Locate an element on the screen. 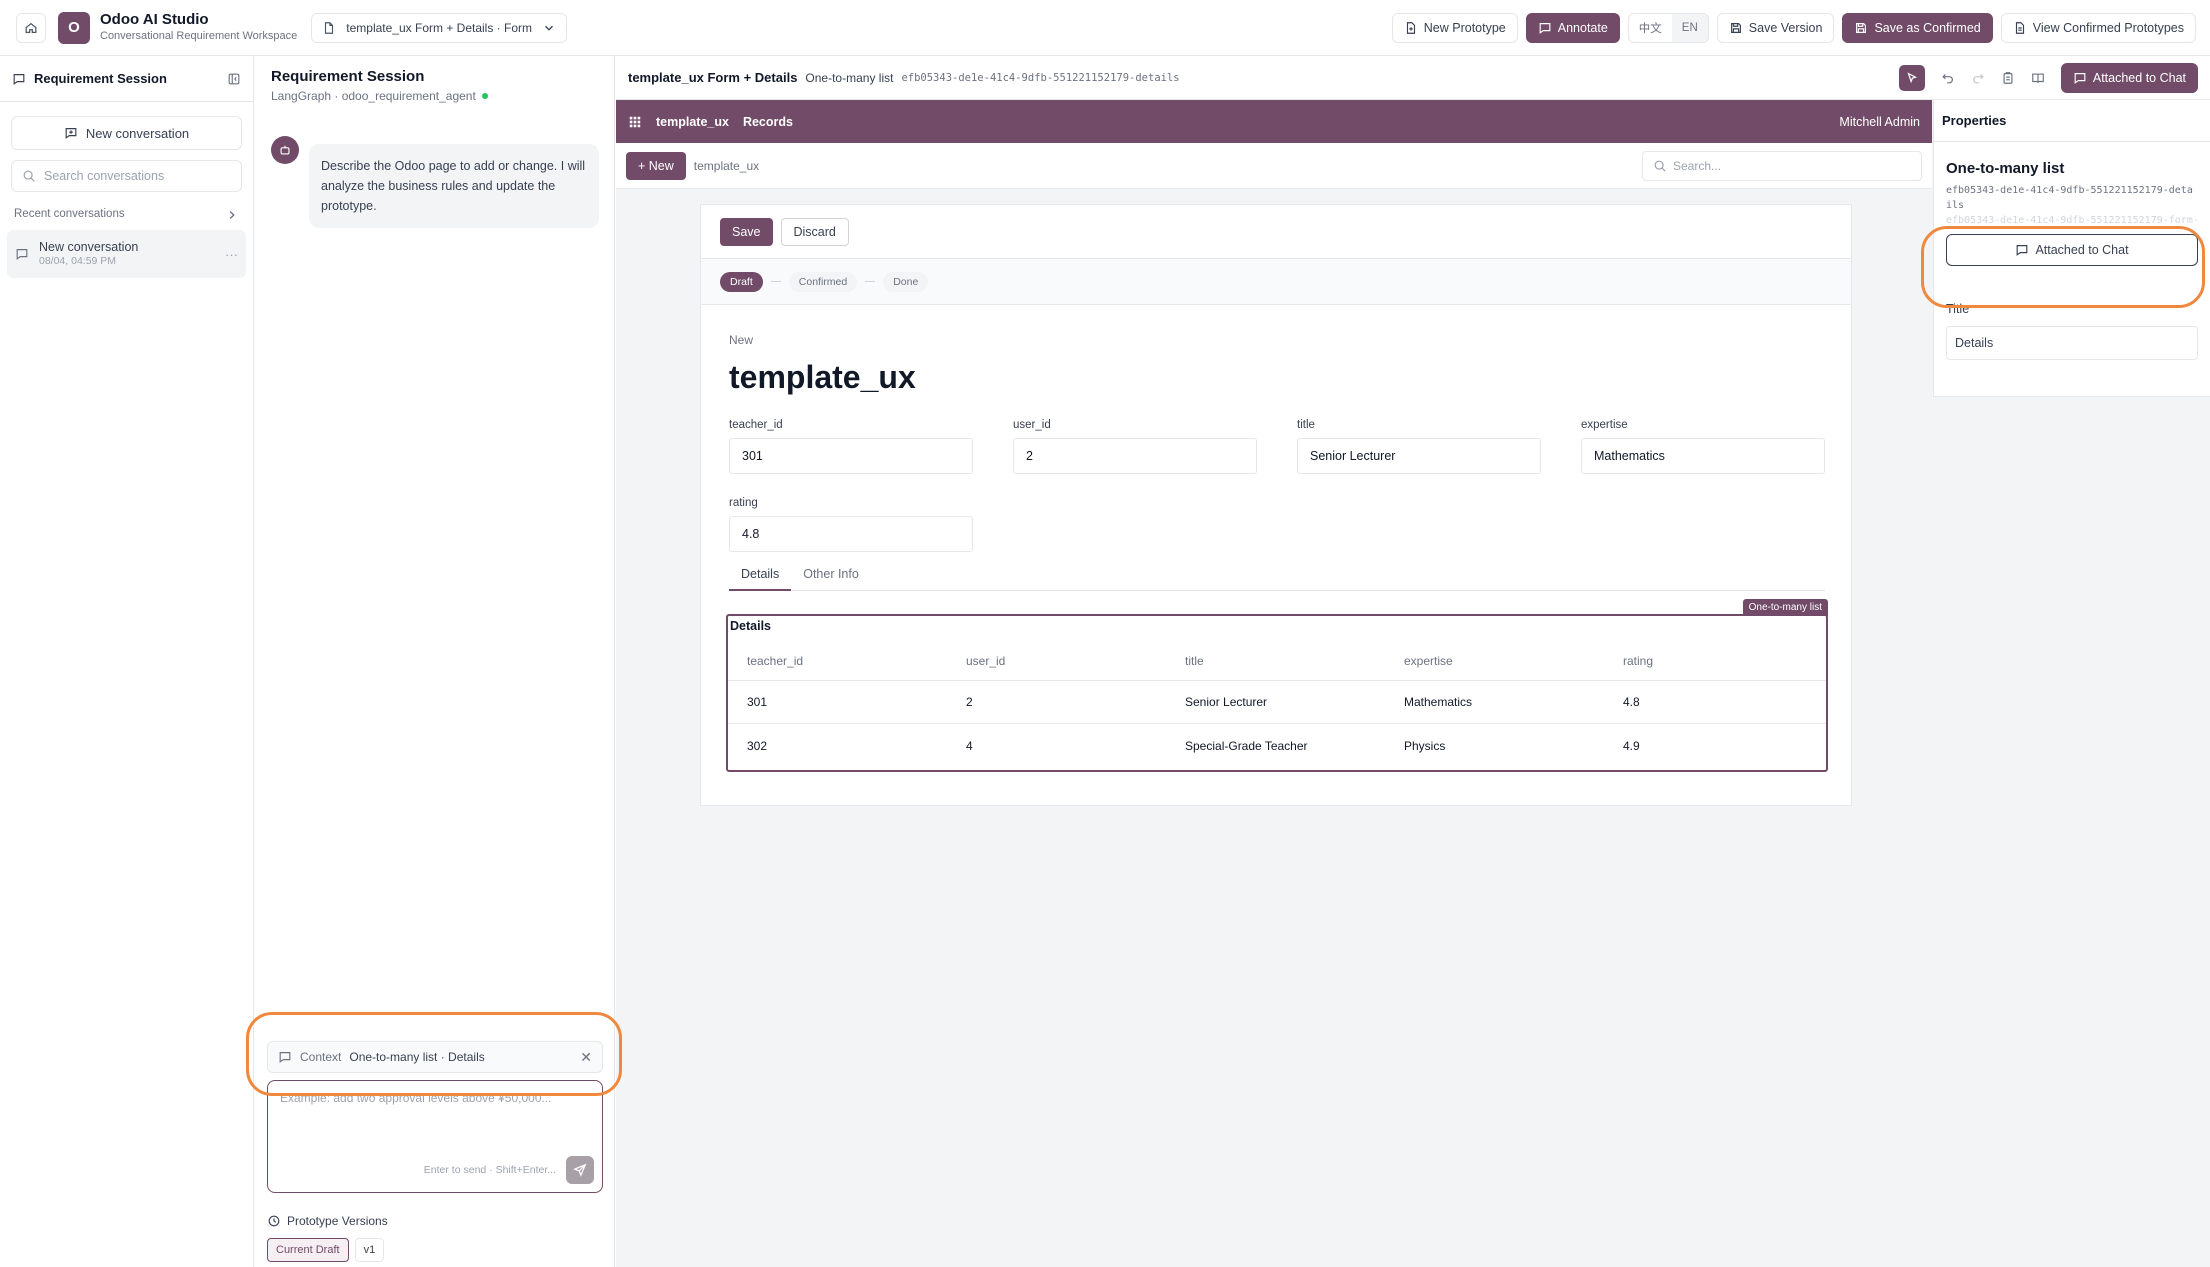 The width and height of the screenshot is (2210, 1267). redo-icon is located at coordinates (1978, 78).